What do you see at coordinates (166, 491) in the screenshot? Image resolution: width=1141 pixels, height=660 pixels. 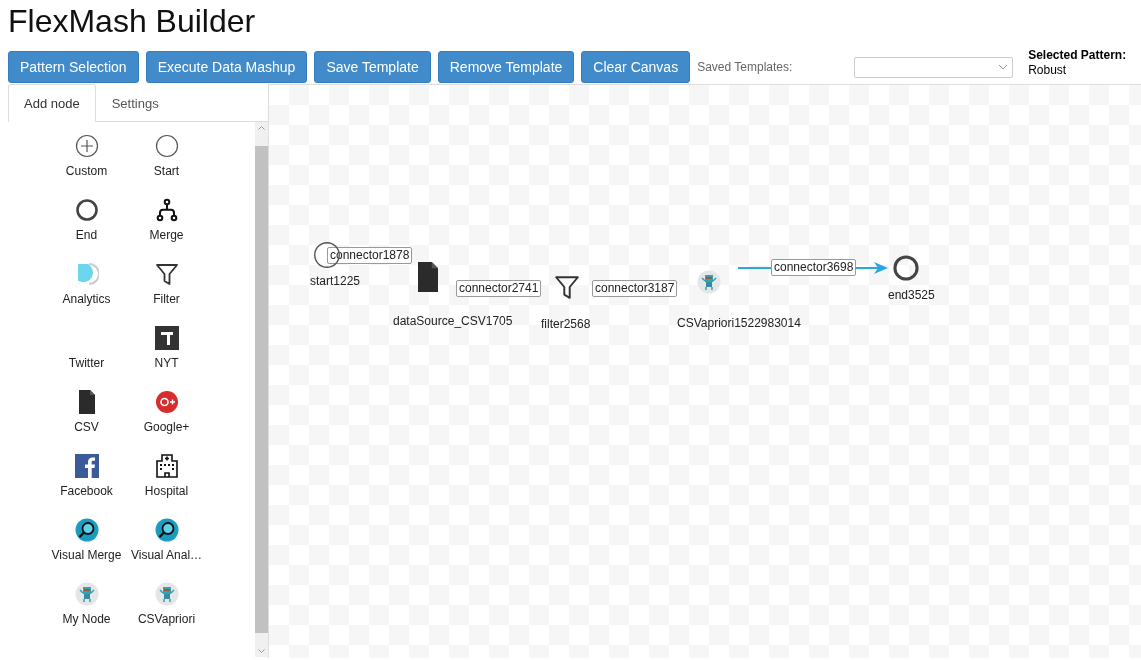 I see `palette-item: Hospital` at bounding box center [166, 491].